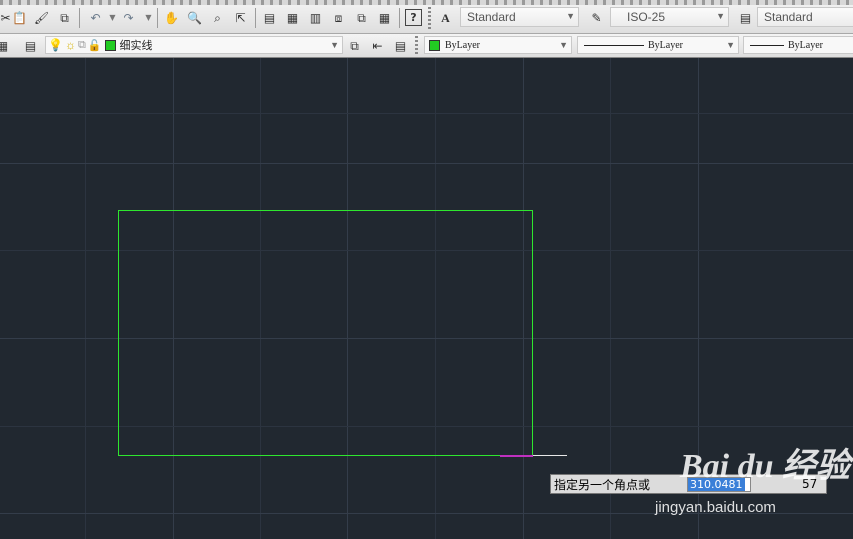  I want to click on block-editor-icon: ⧉, so click(64, 17).